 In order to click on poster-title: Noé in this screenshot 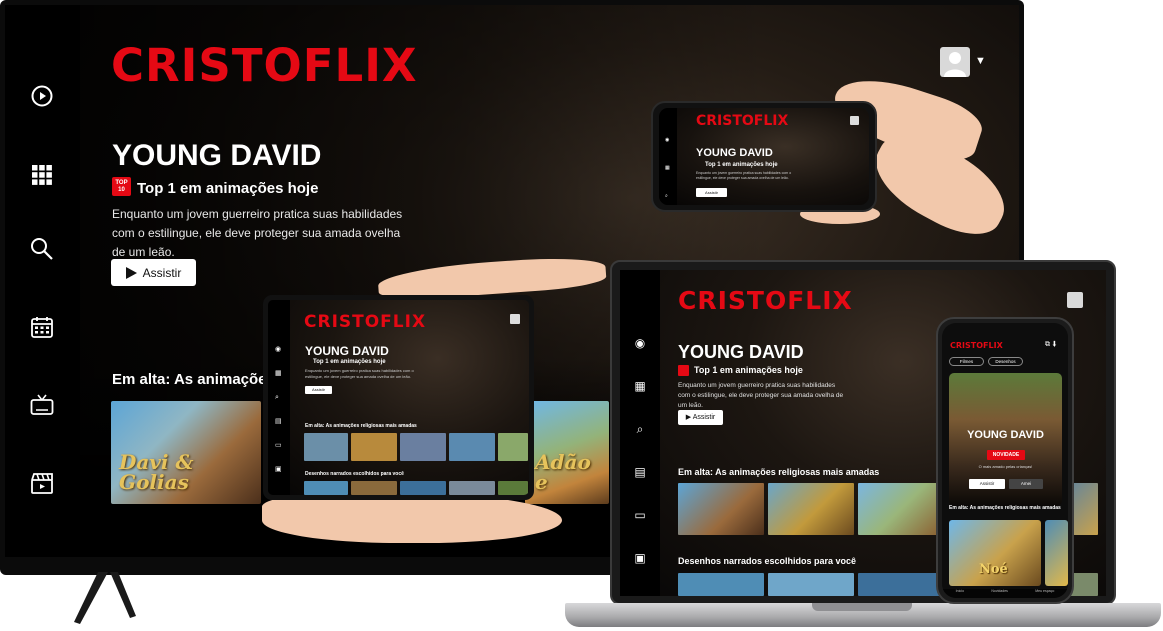, I will do `click(993, 569)`.